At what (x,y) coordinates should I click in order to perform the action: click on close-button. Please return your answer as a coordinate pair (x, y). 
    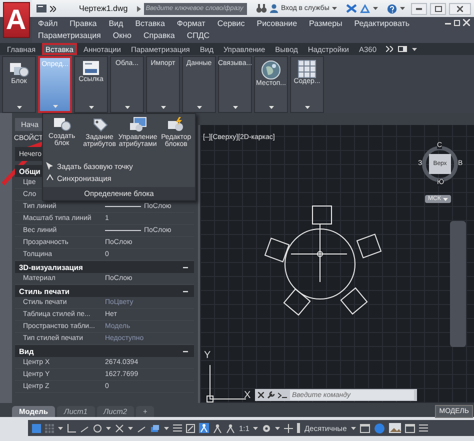
    Looking at the image, I should click on (460, 8).